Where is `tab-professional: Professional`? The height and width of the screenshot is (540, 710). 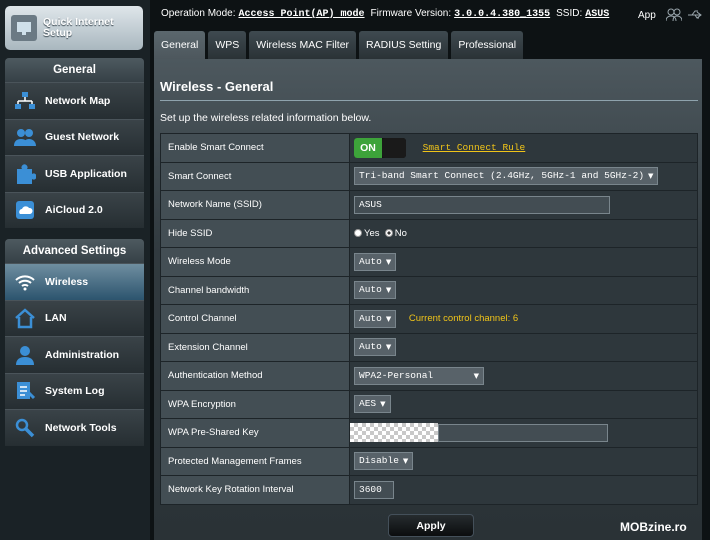 tab-professional: Professional is located at coordinates (487, 45).